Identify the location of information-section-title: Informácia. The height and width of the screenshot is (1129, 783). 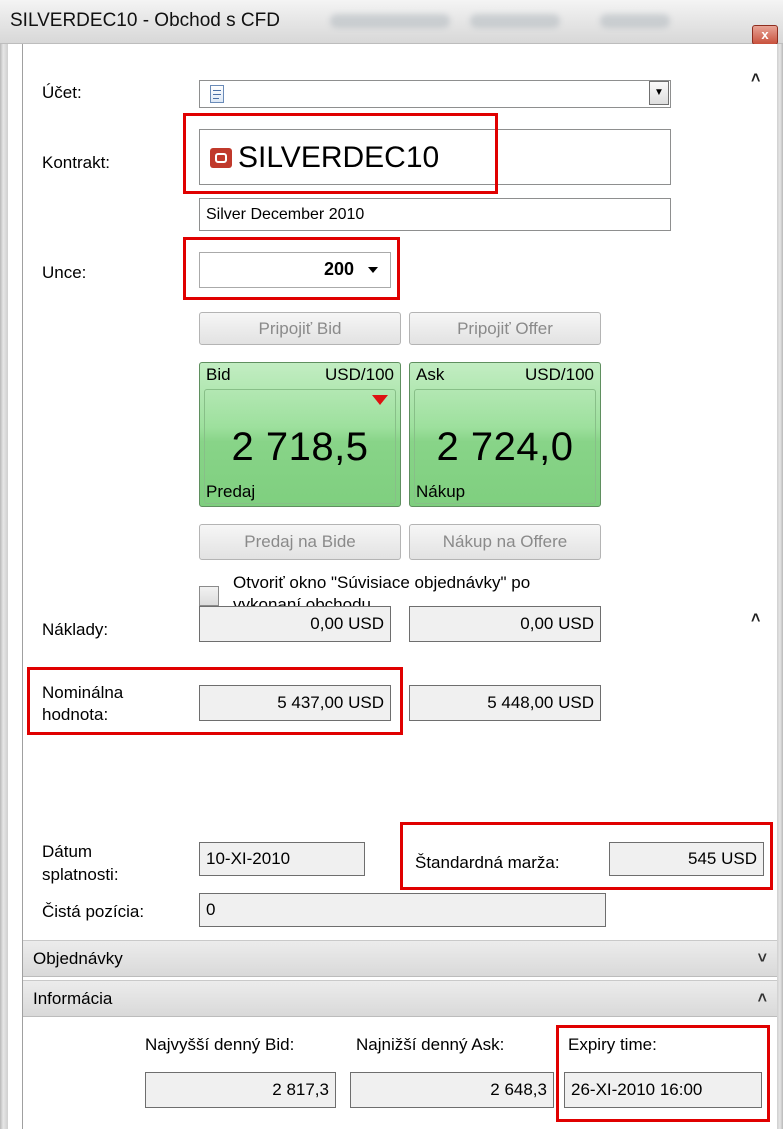
(73, 998).